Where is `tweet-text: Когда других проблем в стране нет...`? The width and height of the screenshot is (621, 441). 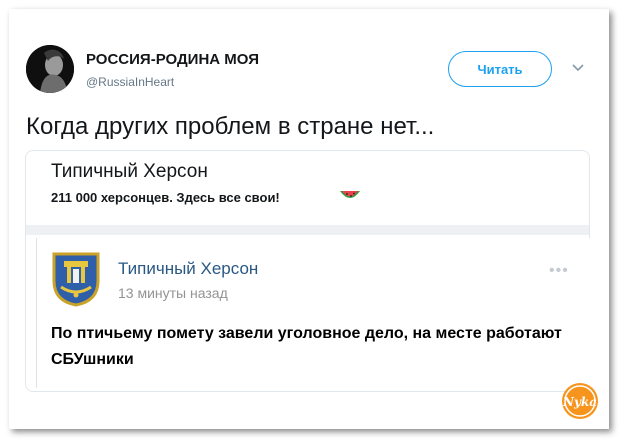
tweet-text: Когда других проблем в стране нет... is located at coordinates (230, 126).